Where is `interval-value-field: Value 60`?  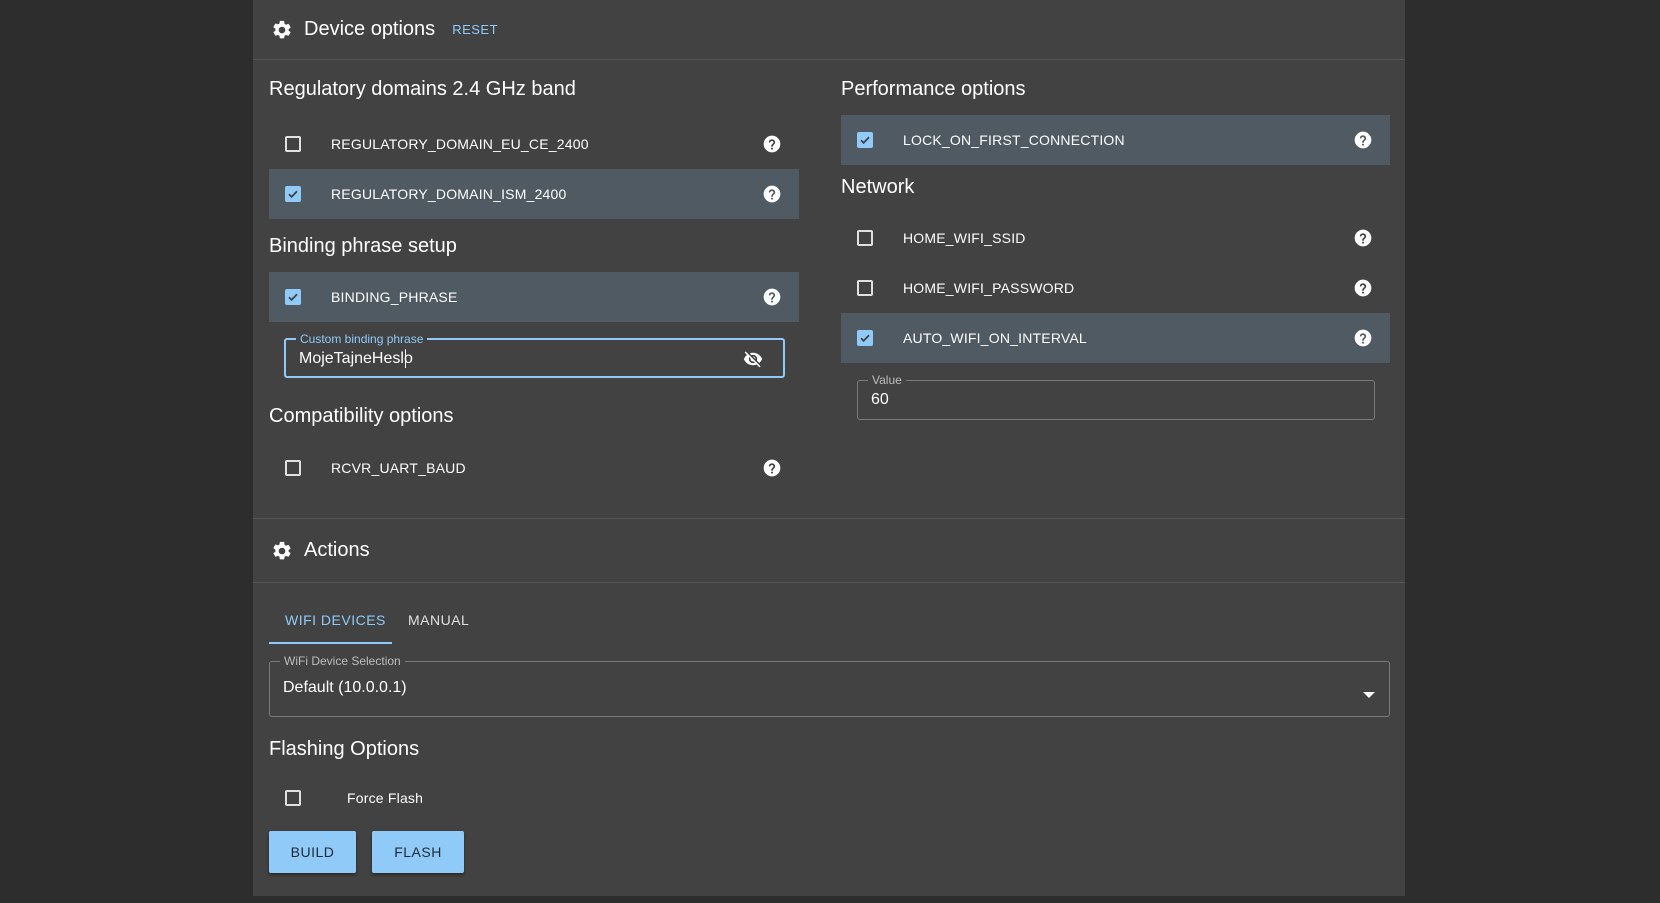
interval-value-field: Value 60 is located at coordinates (1116, 396).